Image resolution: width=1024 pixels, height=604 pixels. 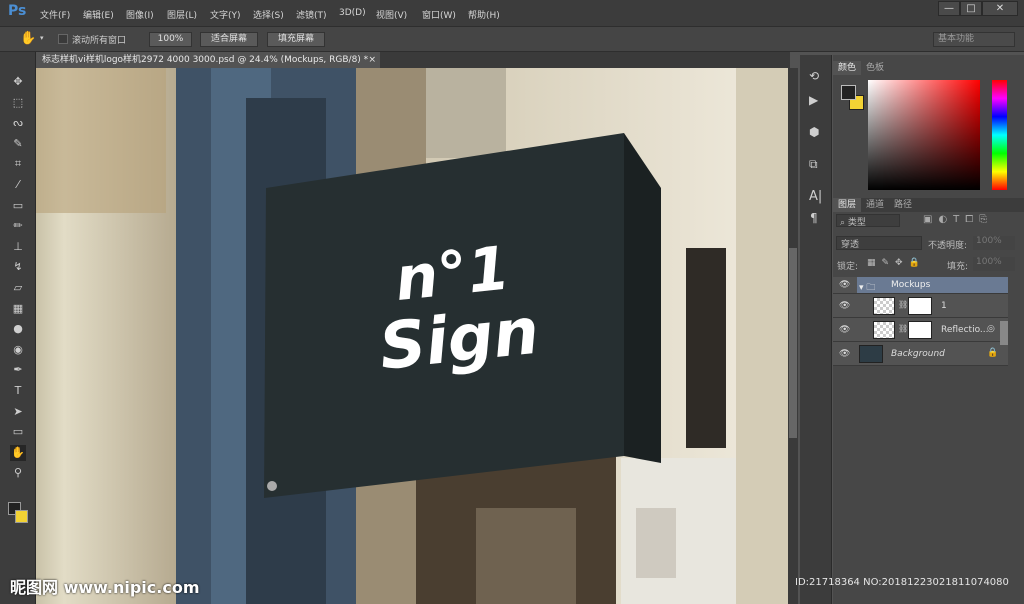 I want to click on lock-icons: ▦✎✥🔒, so click(x=896, y=263).